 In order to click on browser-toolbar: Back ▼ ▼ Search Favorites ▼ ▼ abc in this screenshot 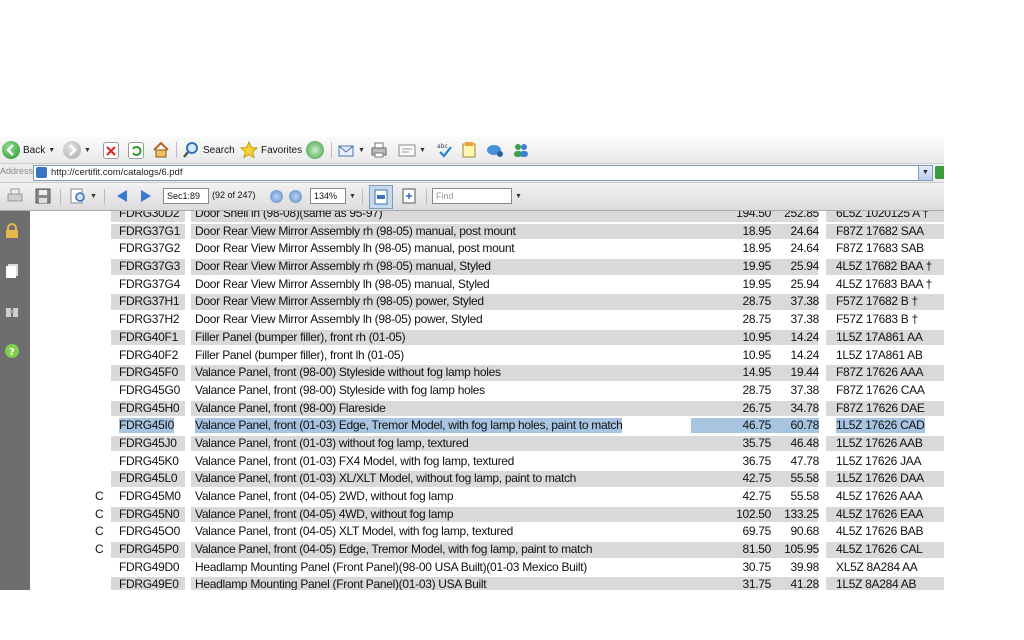, I will do `click(472, 150)`.